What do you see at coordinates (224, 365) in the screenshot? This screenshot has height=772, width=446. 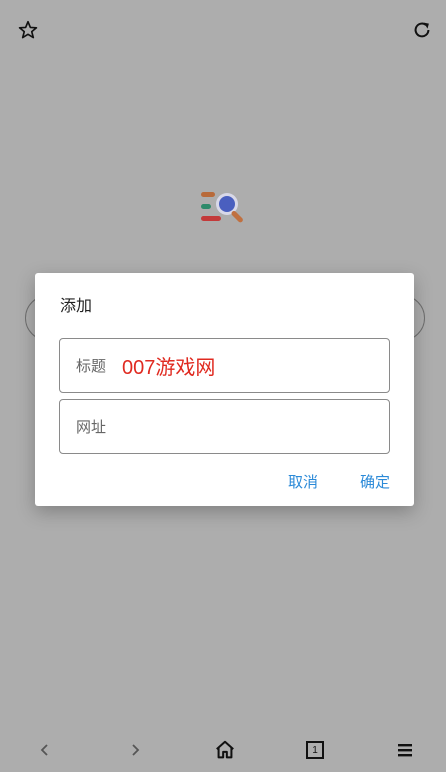 I see `title-field: 标题 007游戏网` at bounding box center [224, 365].